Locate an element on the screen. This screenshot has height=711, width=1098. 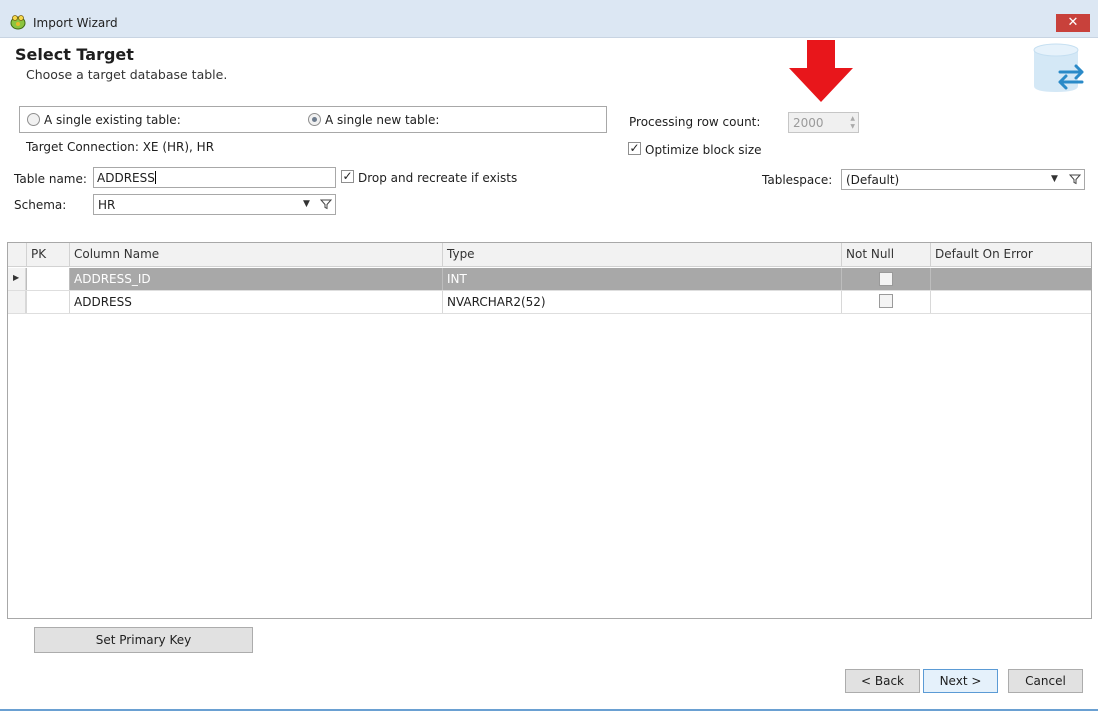
drop-recreate-checkbox: ✓ is located at coordinates (347, 176).